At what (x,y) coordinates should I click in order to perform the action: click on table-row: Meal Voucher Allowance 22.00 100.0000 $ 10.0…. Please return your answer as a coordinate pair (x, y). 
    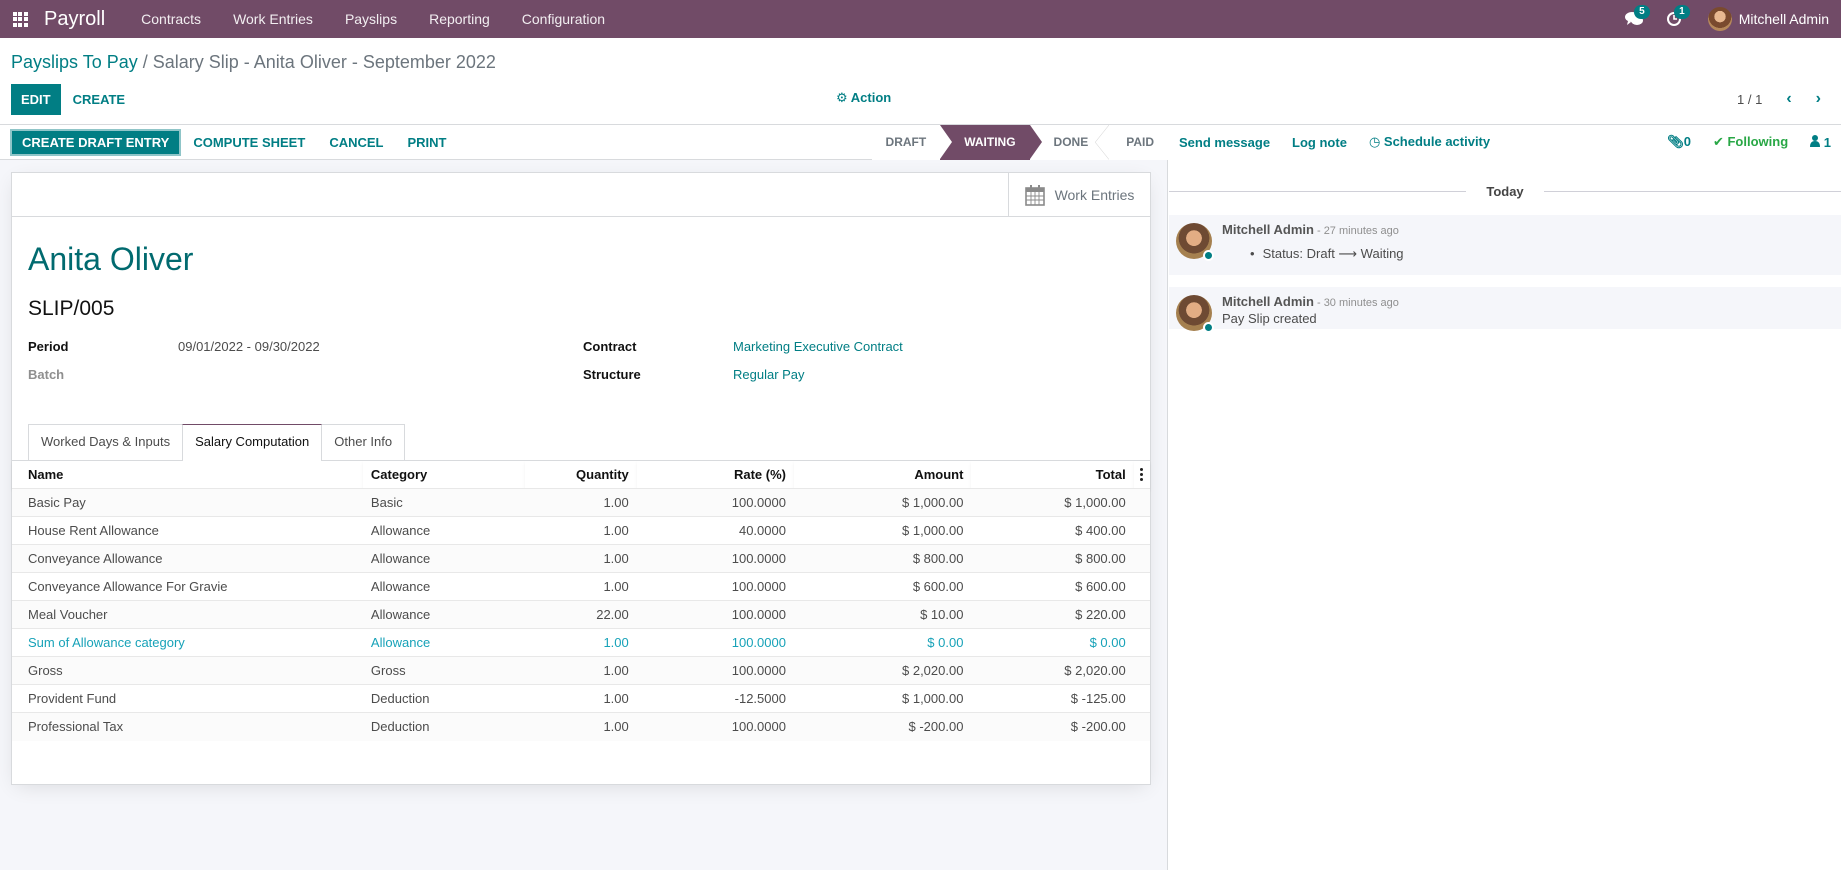
    Looking at the image, I should click on (581, 614).